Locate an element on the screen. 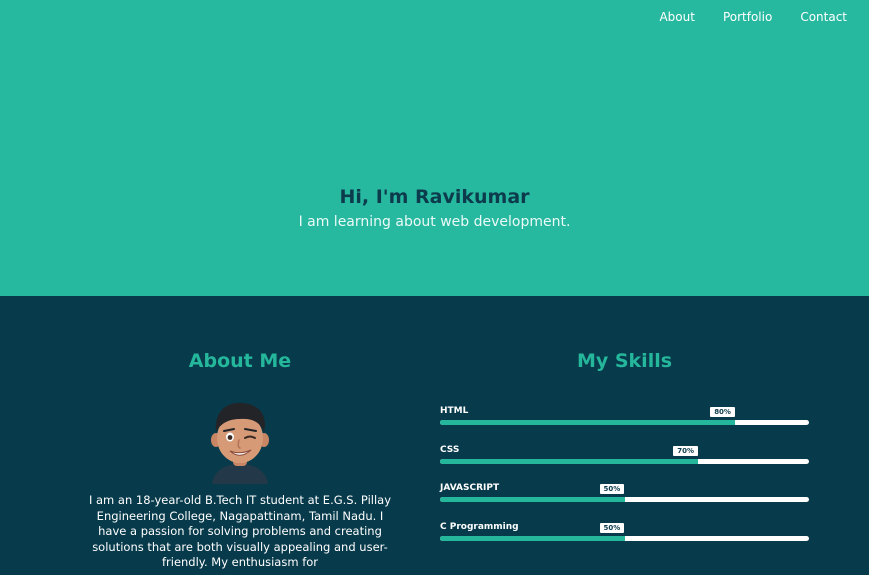 The width and height of the screenshot is (869, 575). skill-item-c-programming: C Programming 50% is located at coordinates (624, 539).